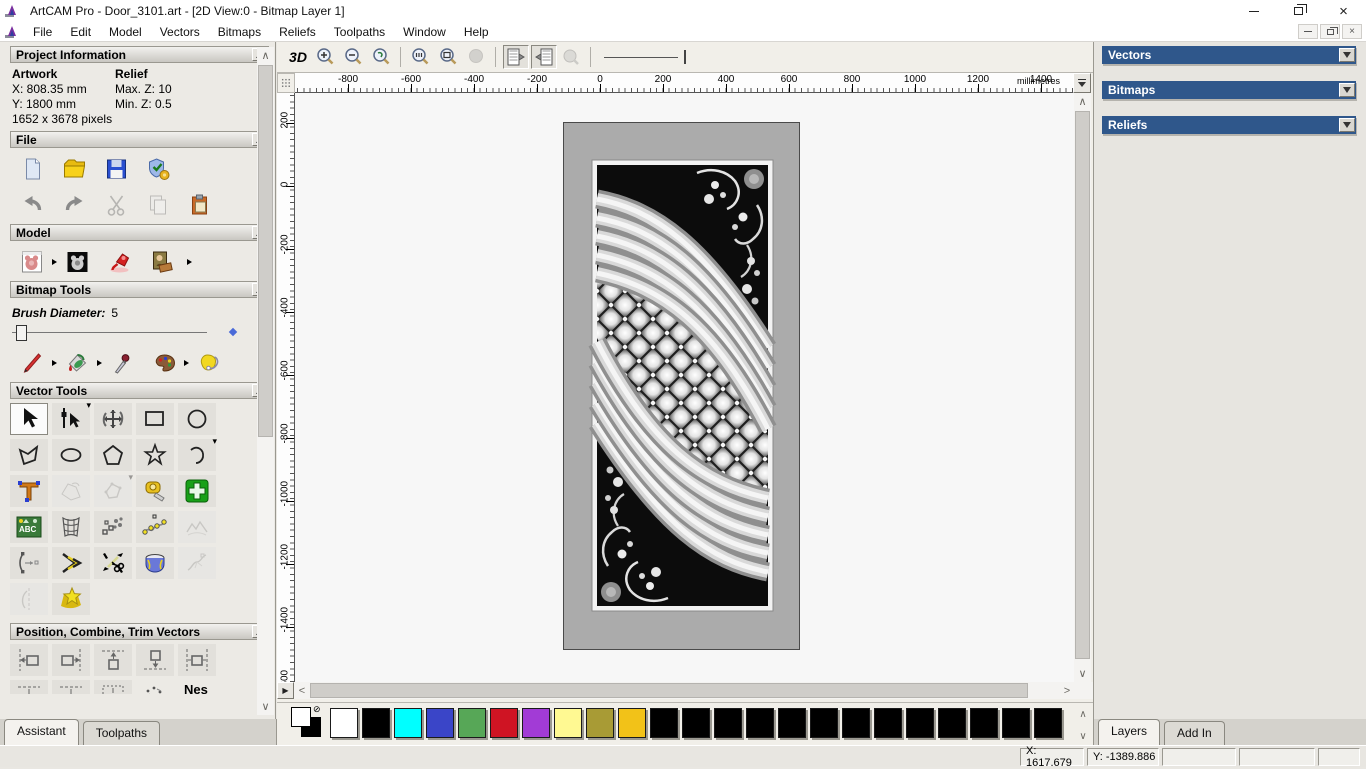 Image resolution: width=1366 pixels, height=769 pixels. What do you see at coordinates (29, 599) in the screenshot?
I see `mirror-profile-icon` at bounding box center [29, 599].